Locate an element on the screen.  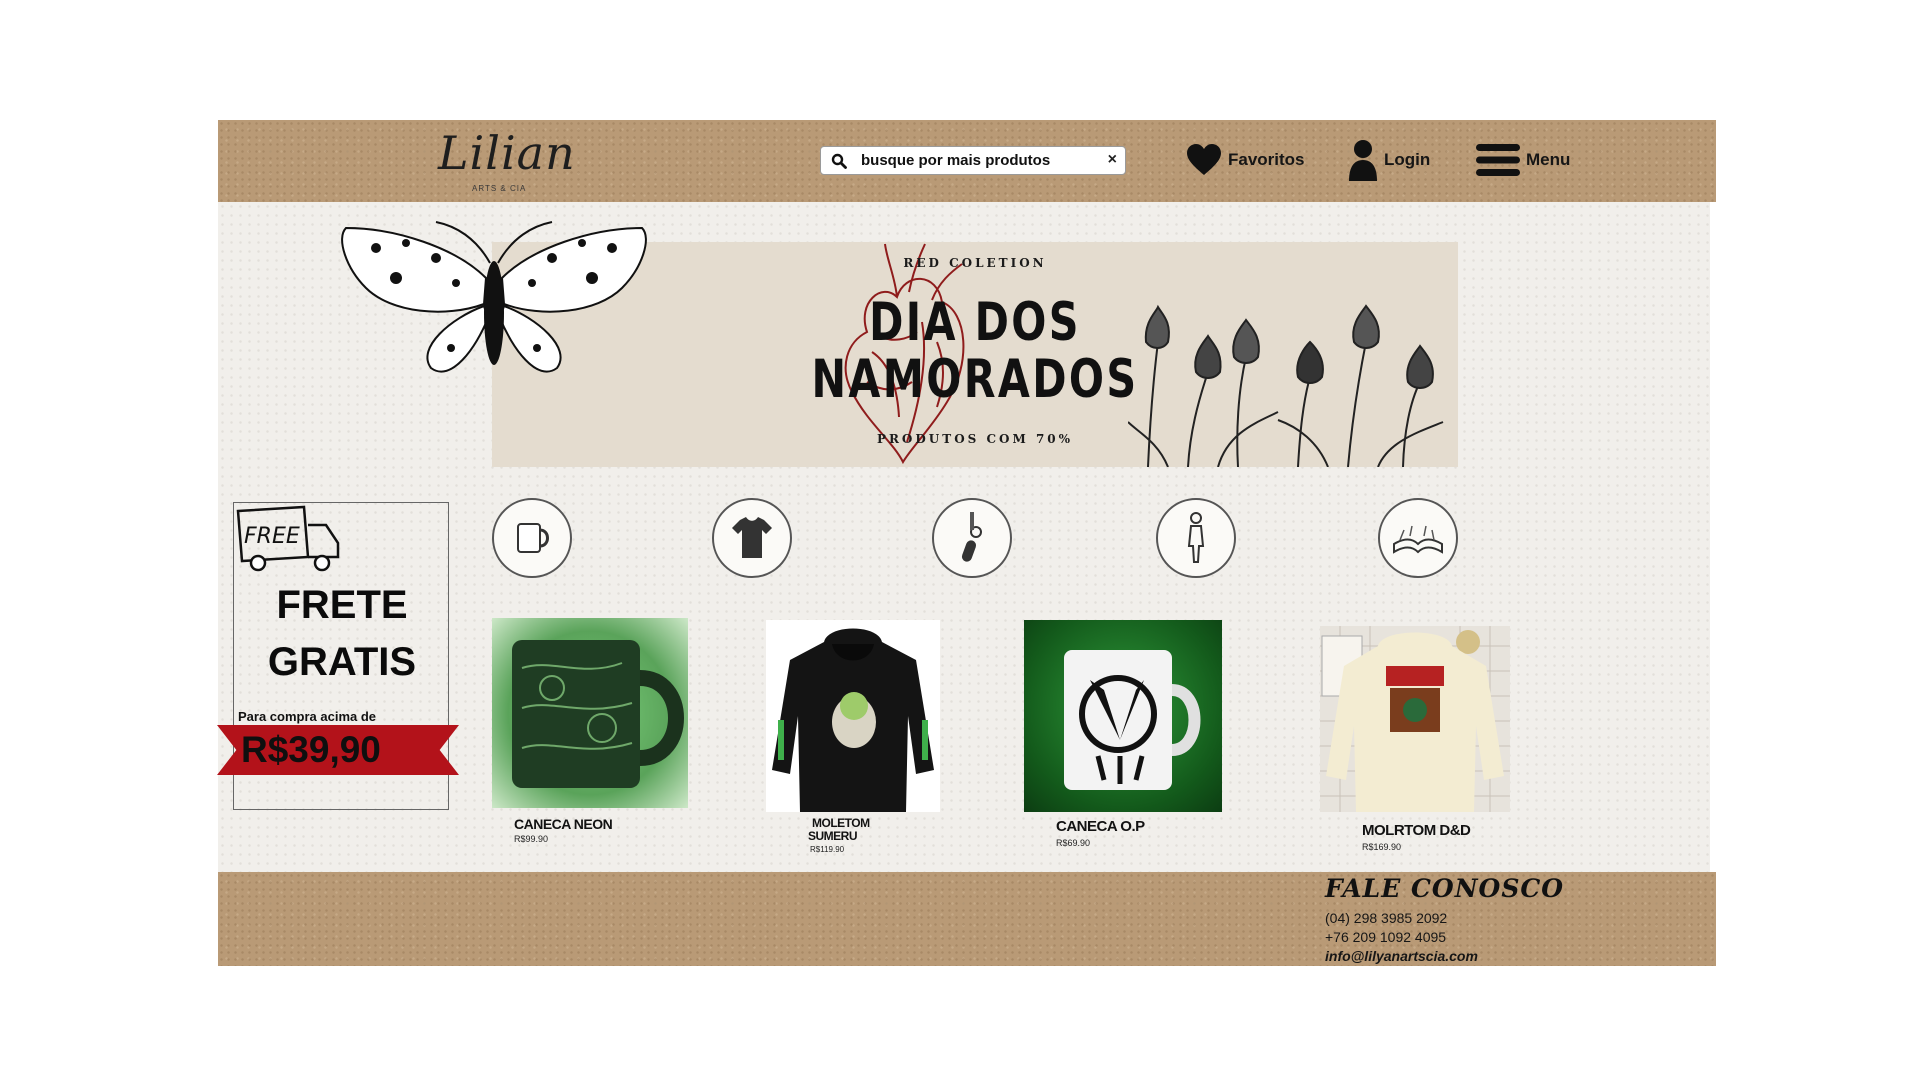
menu-button: Menu is located at coordinates (1523, 160).